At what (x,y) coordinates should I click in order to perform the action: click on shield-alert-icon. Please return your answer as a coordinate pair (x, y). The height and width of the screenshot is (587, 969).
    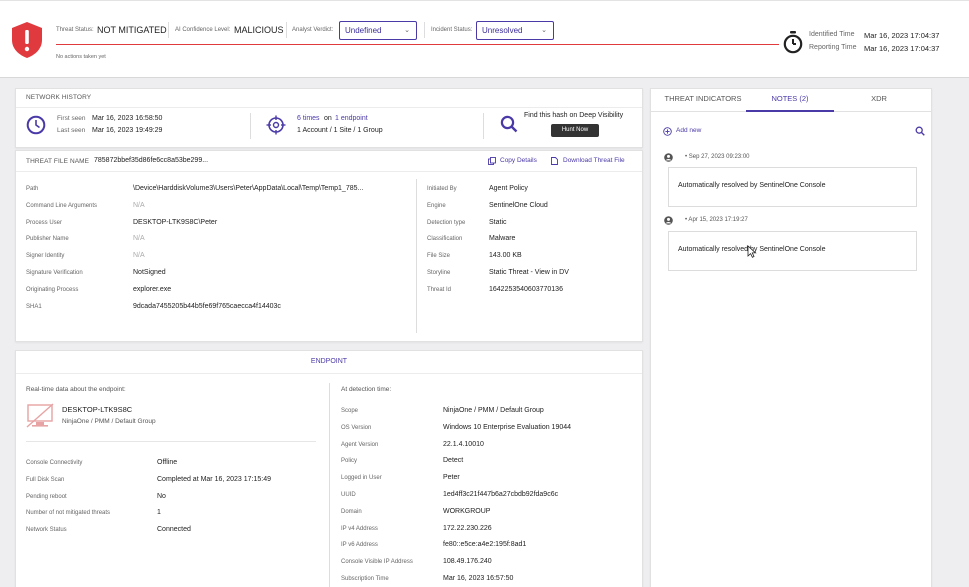
    Looking at the image, I should click on (27, 40).